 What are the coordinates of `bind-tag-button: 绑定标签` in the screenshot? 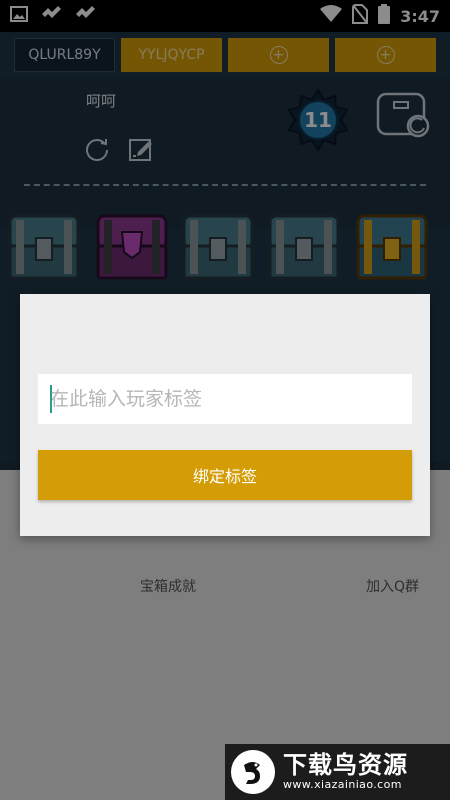 It's located at (225, 475).